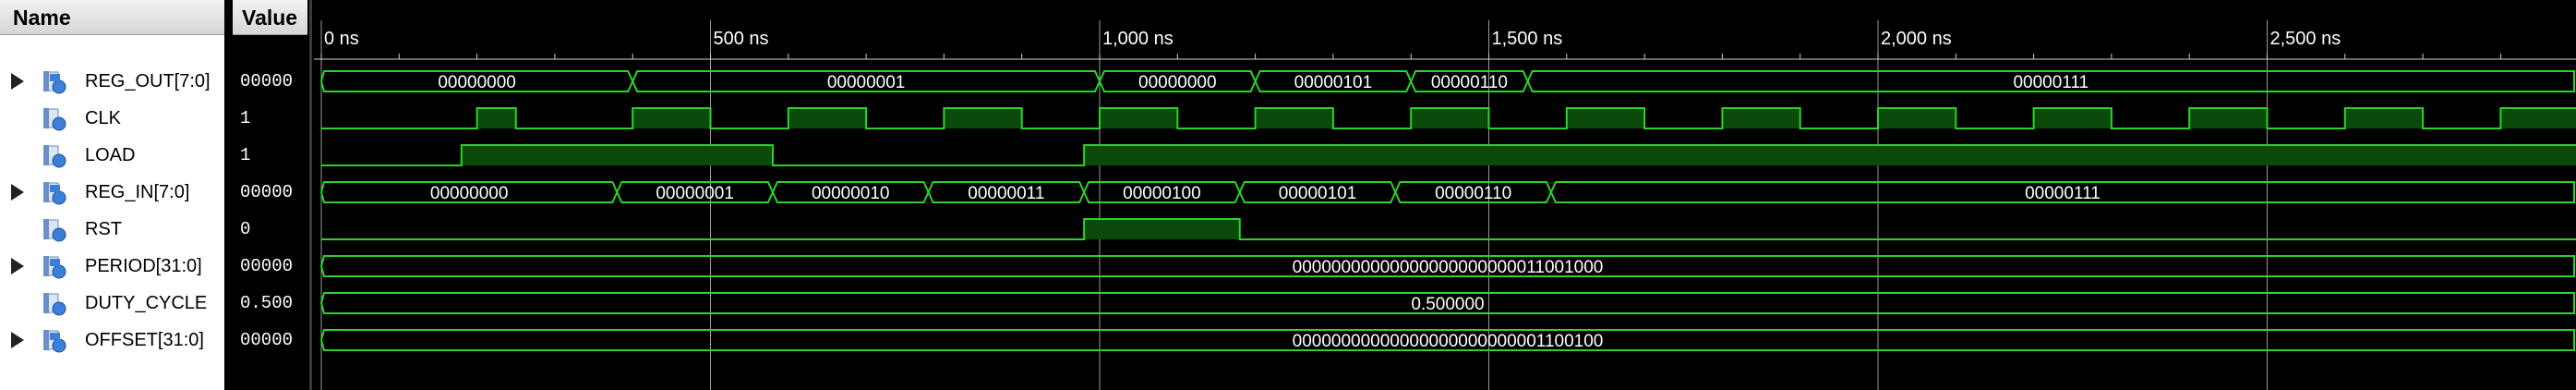 Image resolution: width=2576 pixels, height=390 pixels. I want to click on bus-value-label: 00000000000000000000000011001000, so click(1448, 267).